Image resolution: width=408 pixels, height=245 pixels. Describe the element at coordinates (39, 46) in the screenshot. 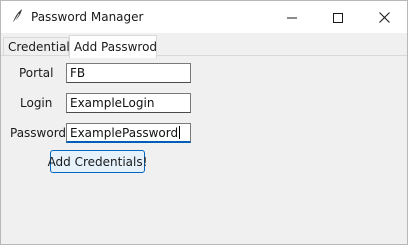

I see `tab-credentials: Credentials` at that location.